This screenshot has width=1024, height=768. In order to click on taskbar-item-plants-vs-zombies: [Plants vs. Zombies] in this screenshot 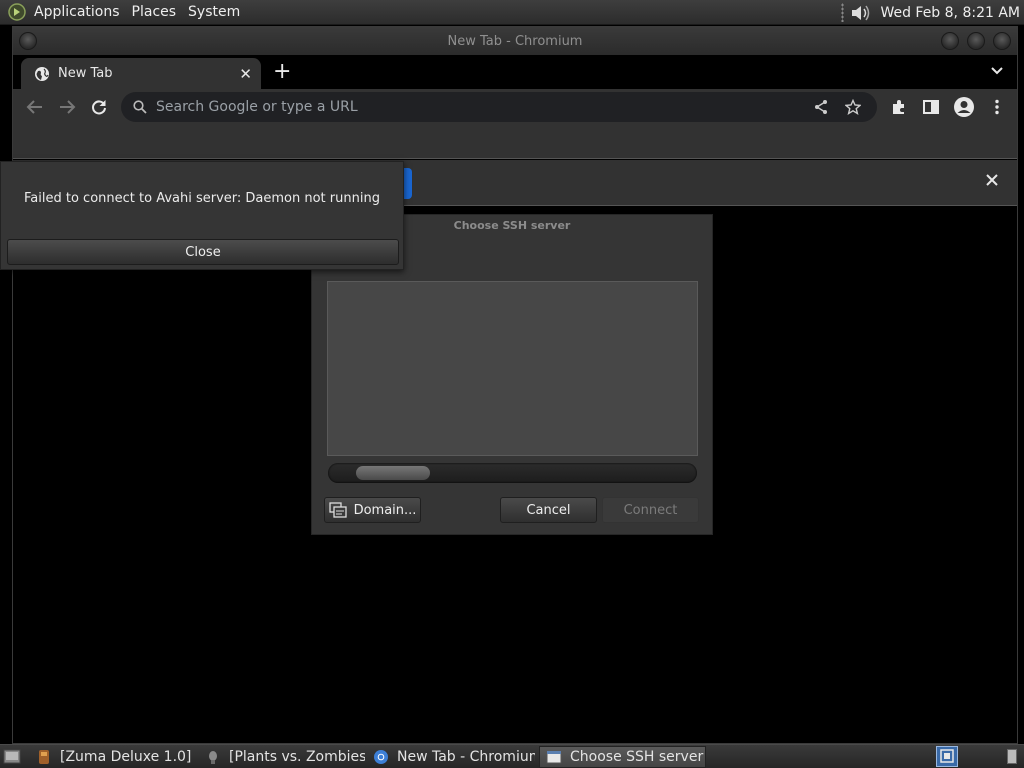, I will do `click(282, 757)`.